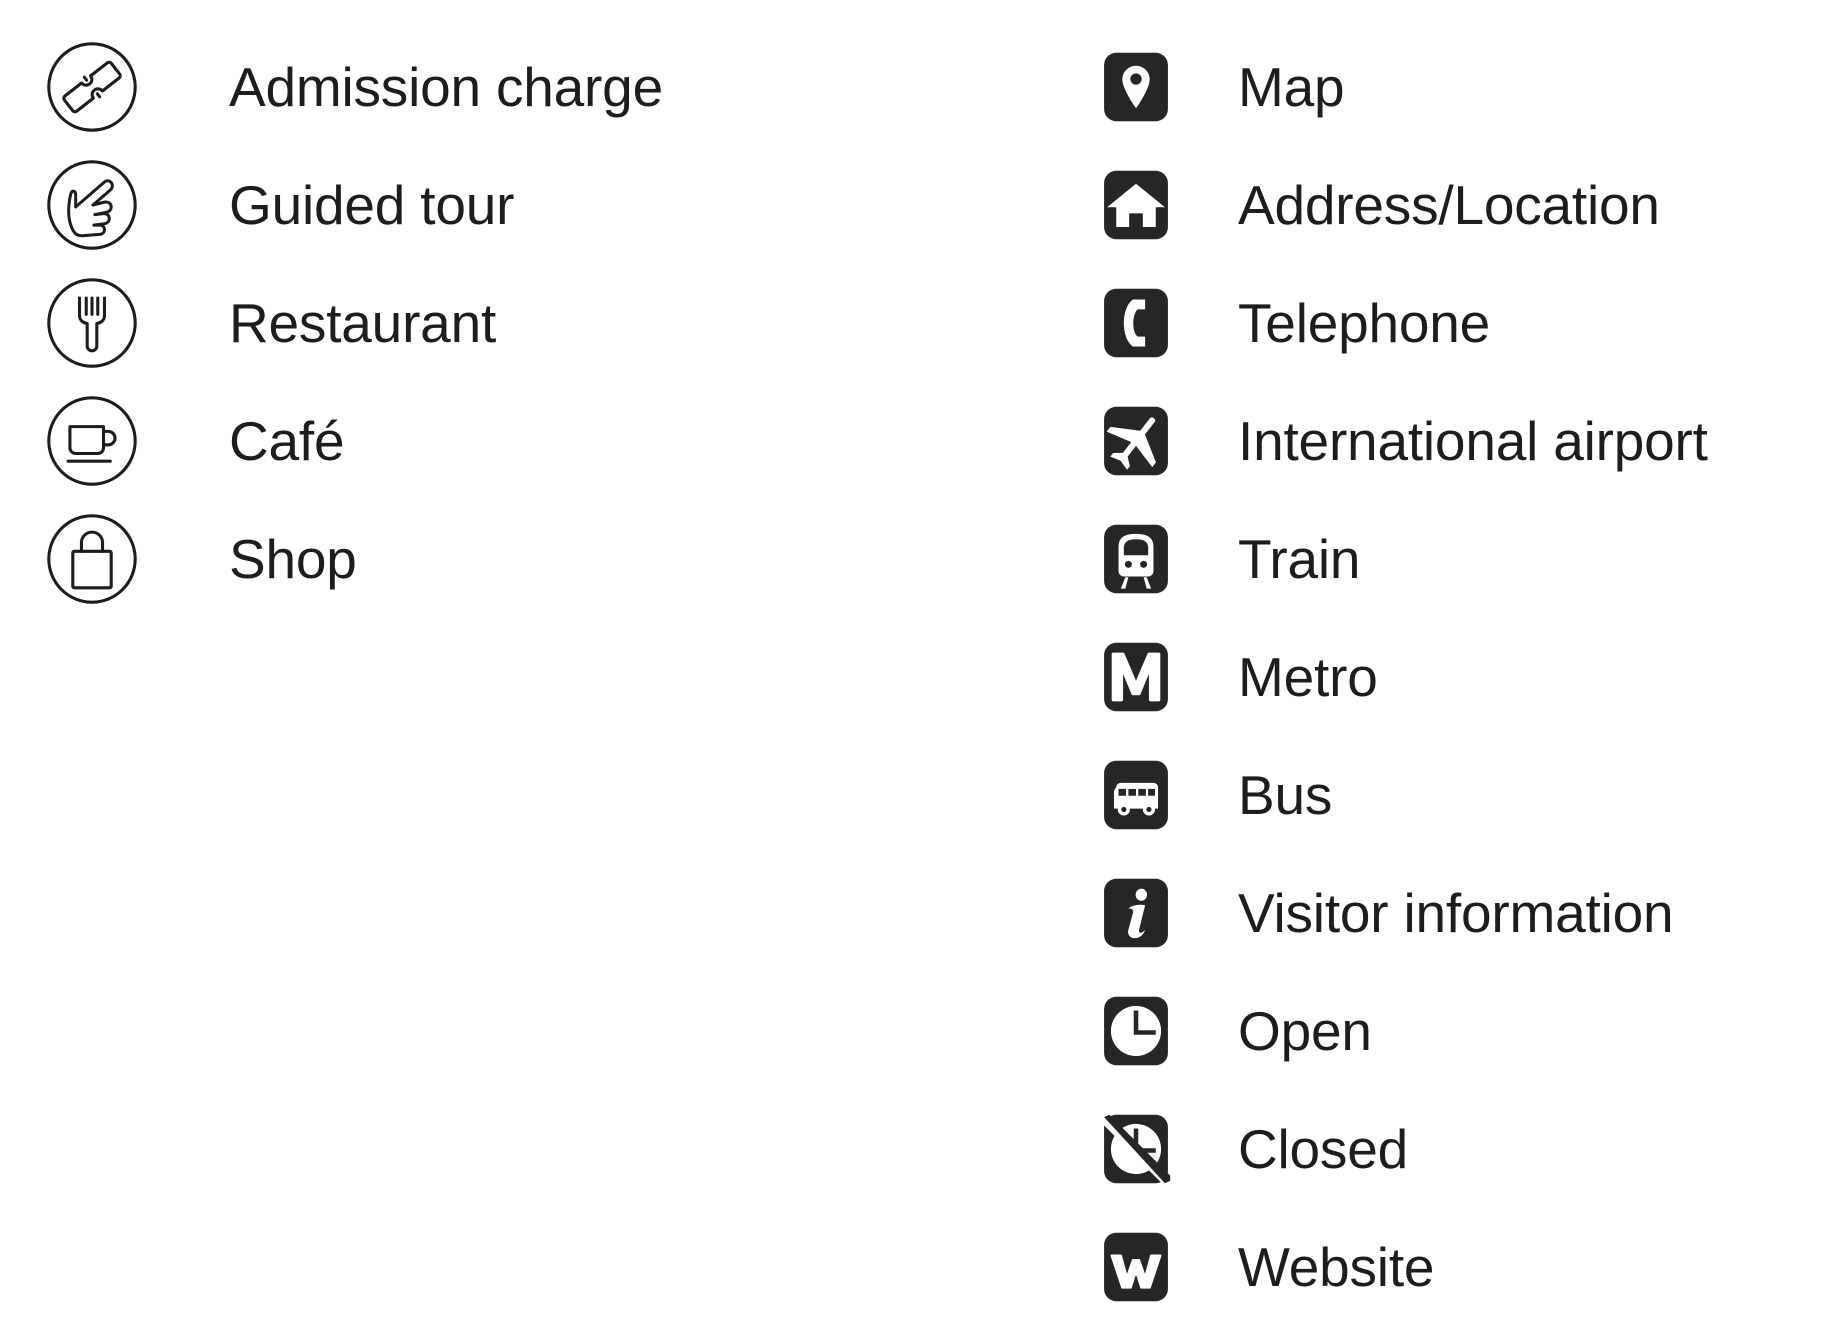  I want to click on bus-icon, so click(1136, 795).